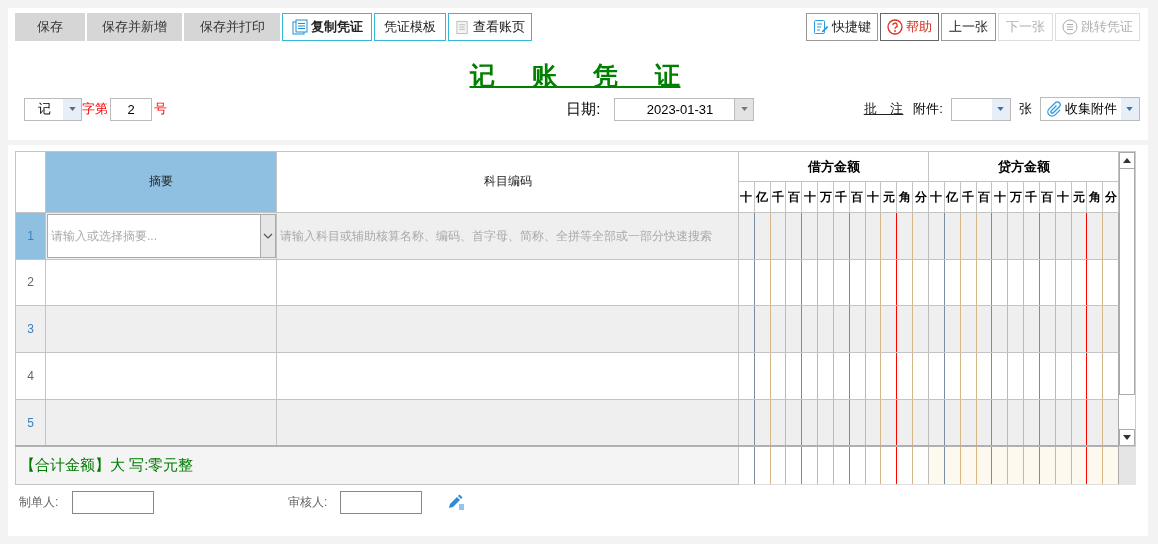 Image resolution: width=1158 pixels, height=544 pixels. Describe the element at coordinates (1127, 160) in the screenshot. I see `caret-up-icon` at that location.